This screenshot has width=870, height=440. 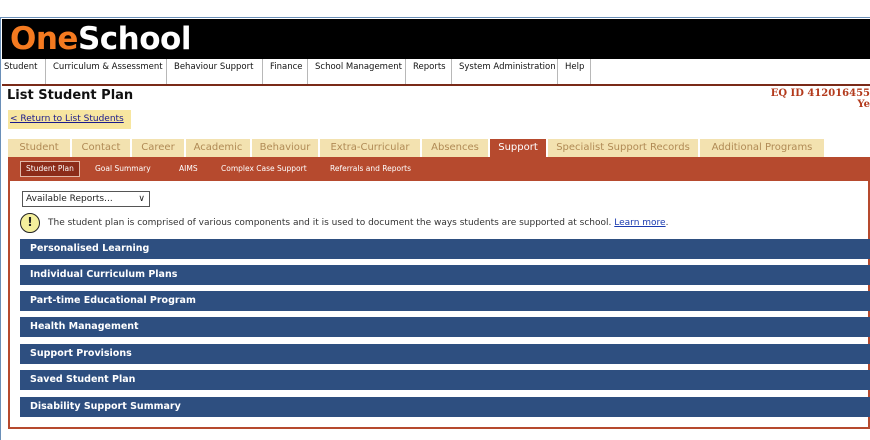 I want to click on section-part-time-educational-program: Part-time Educational Program, so click(x=445, y=301).